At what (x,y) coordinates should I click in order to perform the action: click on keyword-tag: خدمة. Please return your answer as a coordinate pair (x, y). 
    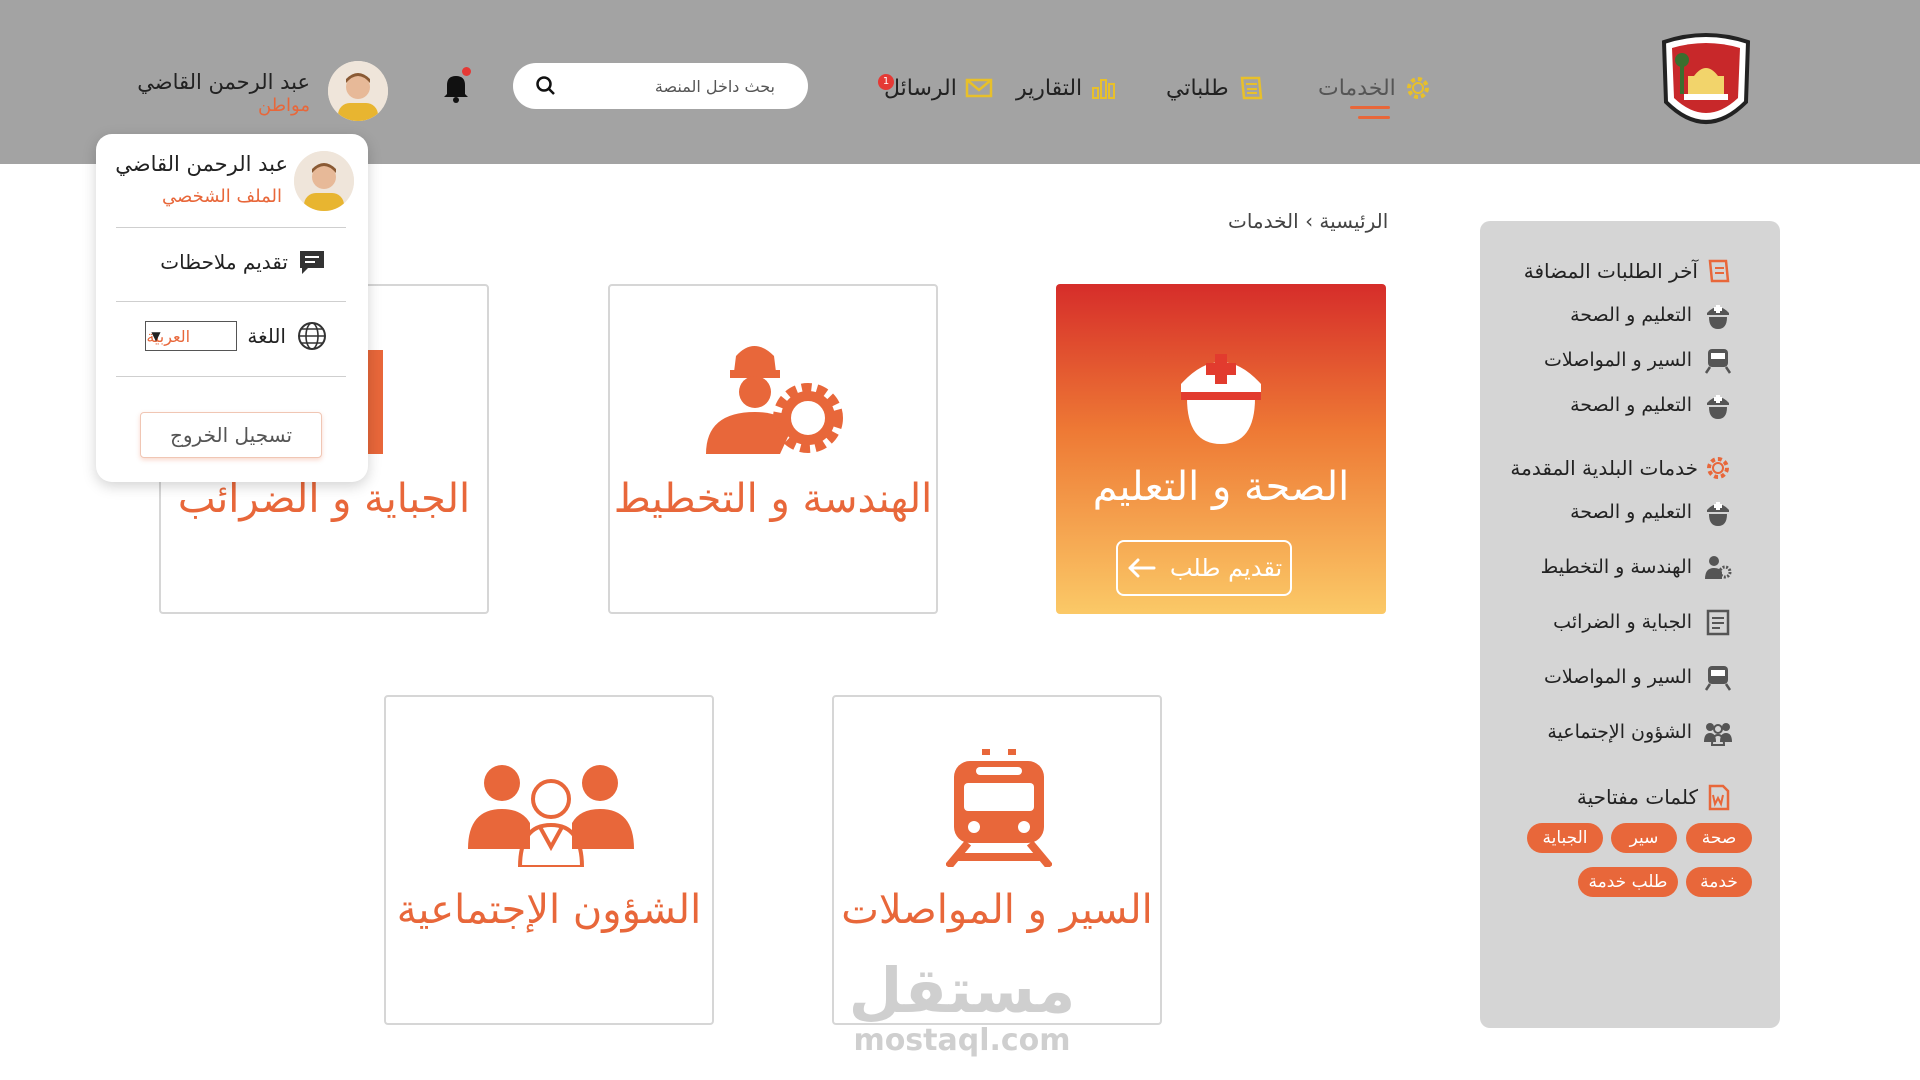
    Looking at the image, I should click on (1719, 882).